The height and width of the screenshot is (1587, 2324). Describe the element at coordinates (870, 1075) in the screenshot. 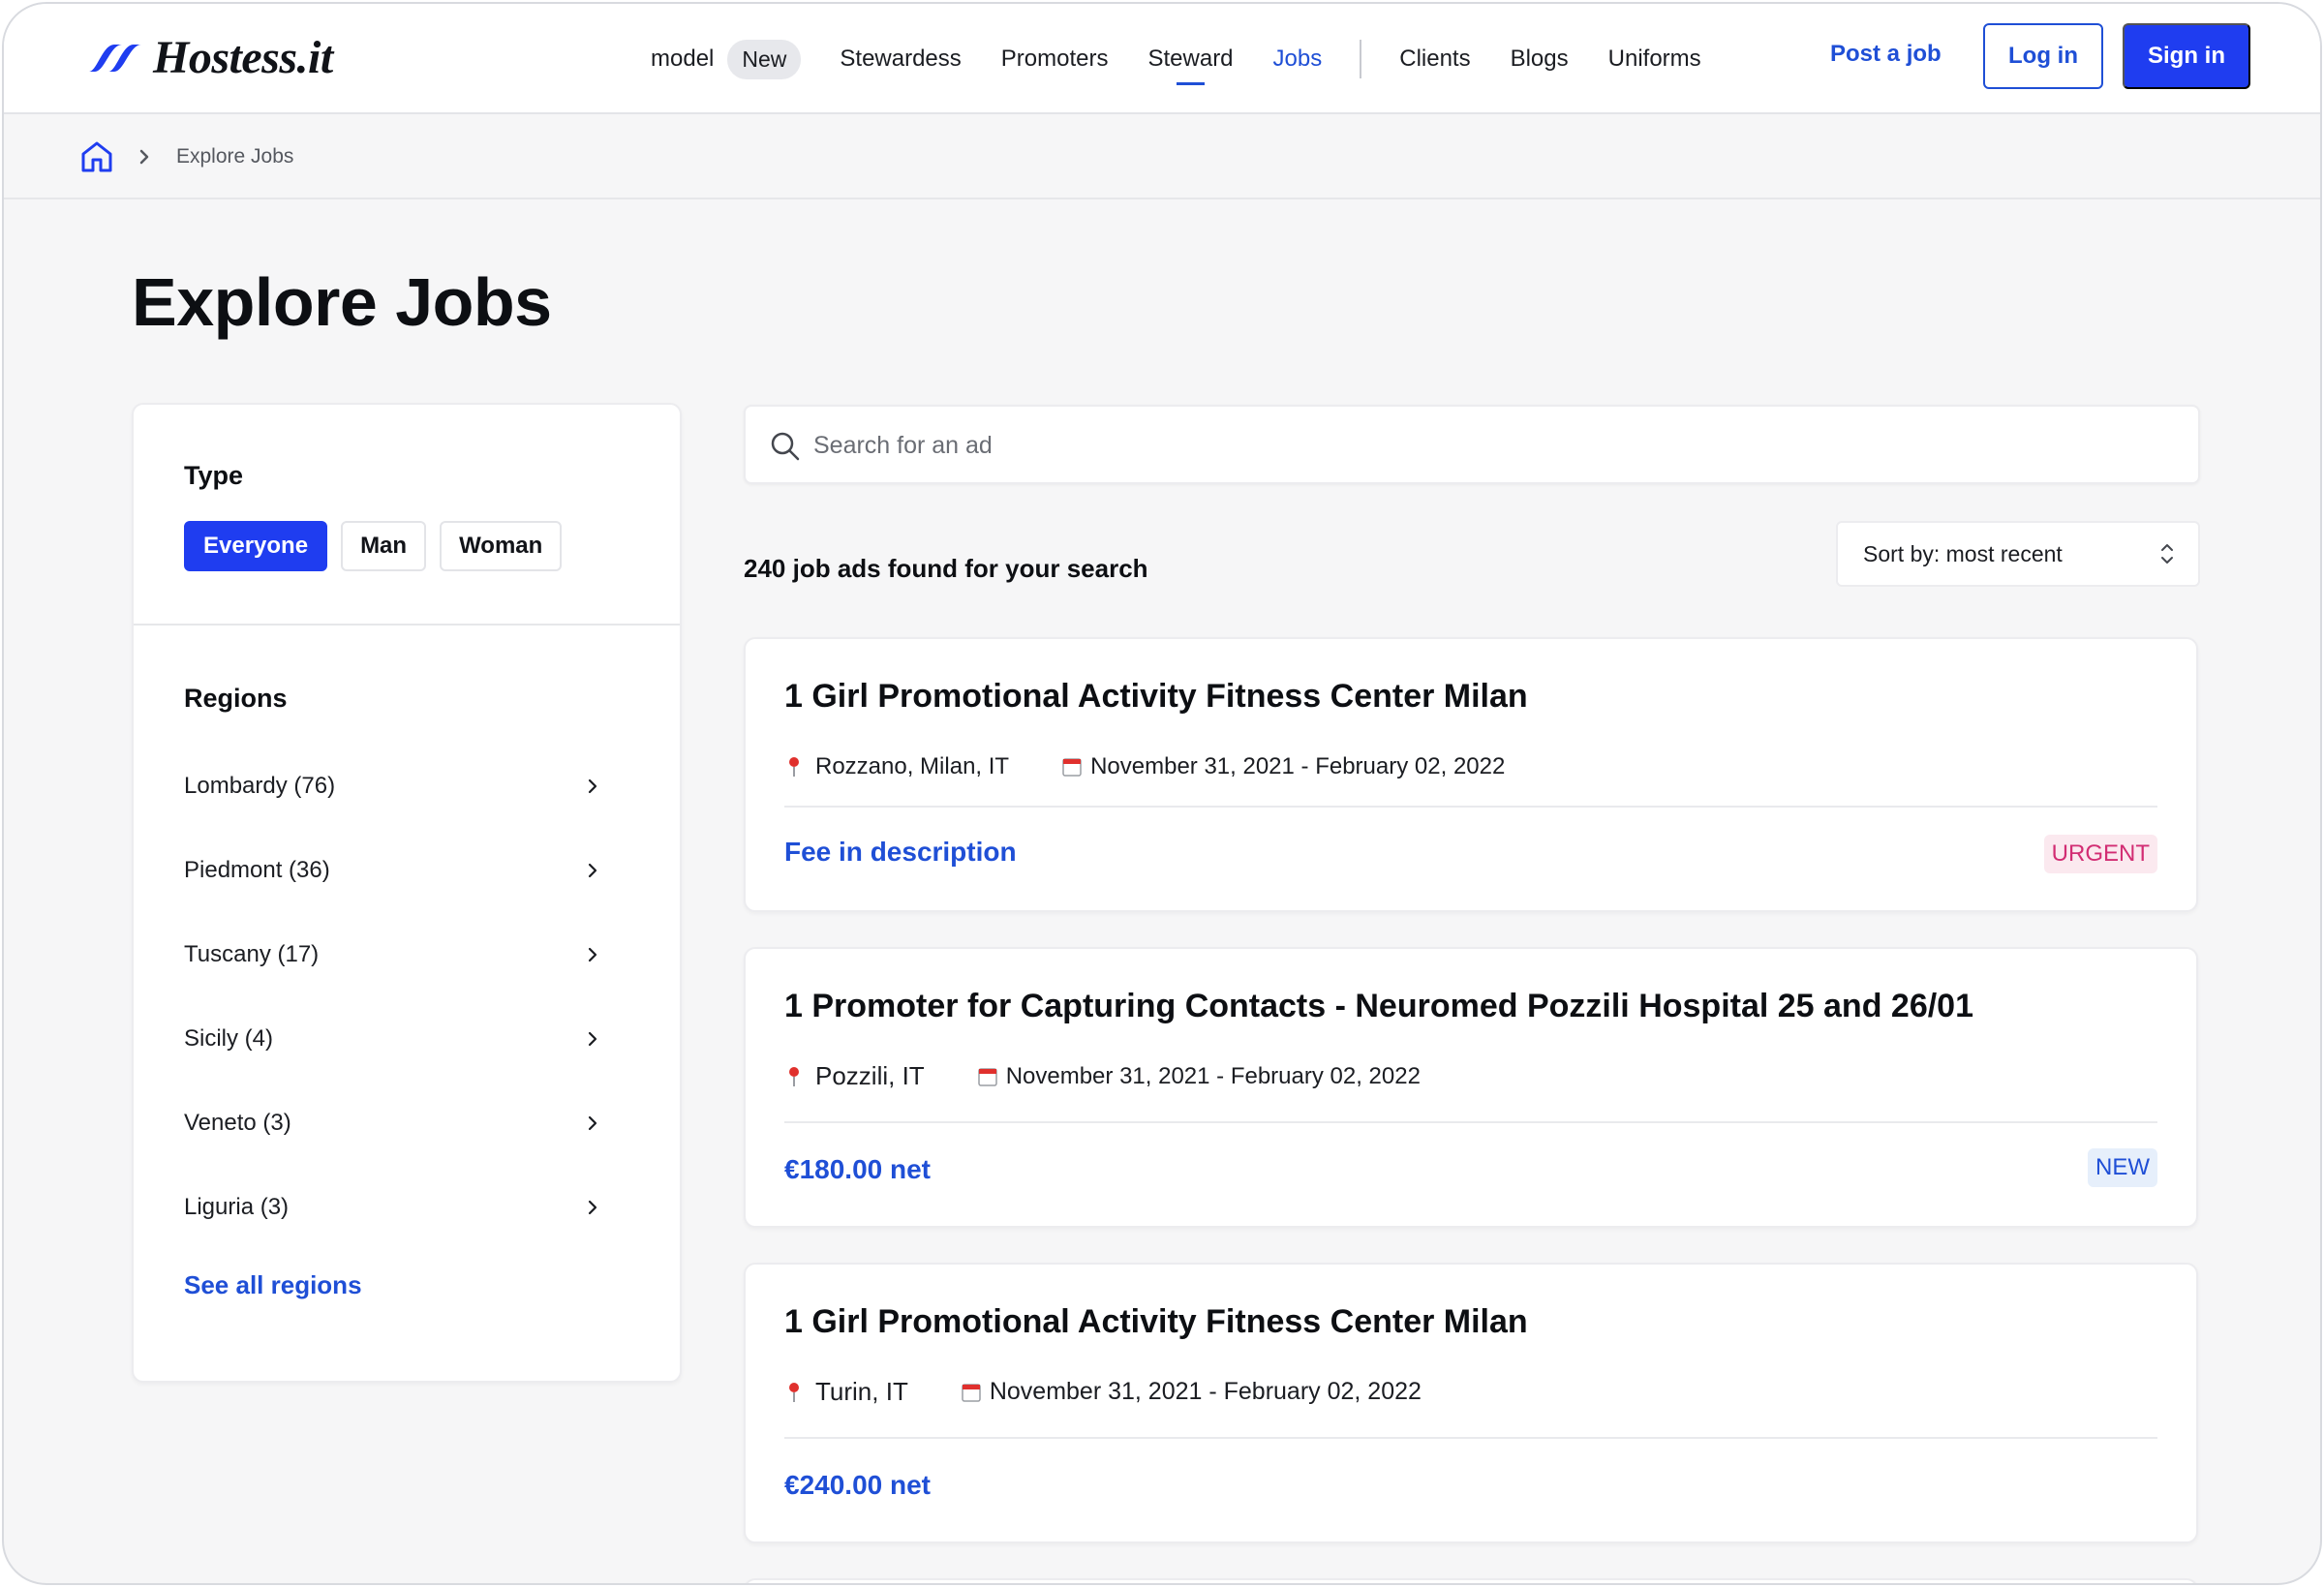

I see `job-location: Pozzili, IT` at that location.